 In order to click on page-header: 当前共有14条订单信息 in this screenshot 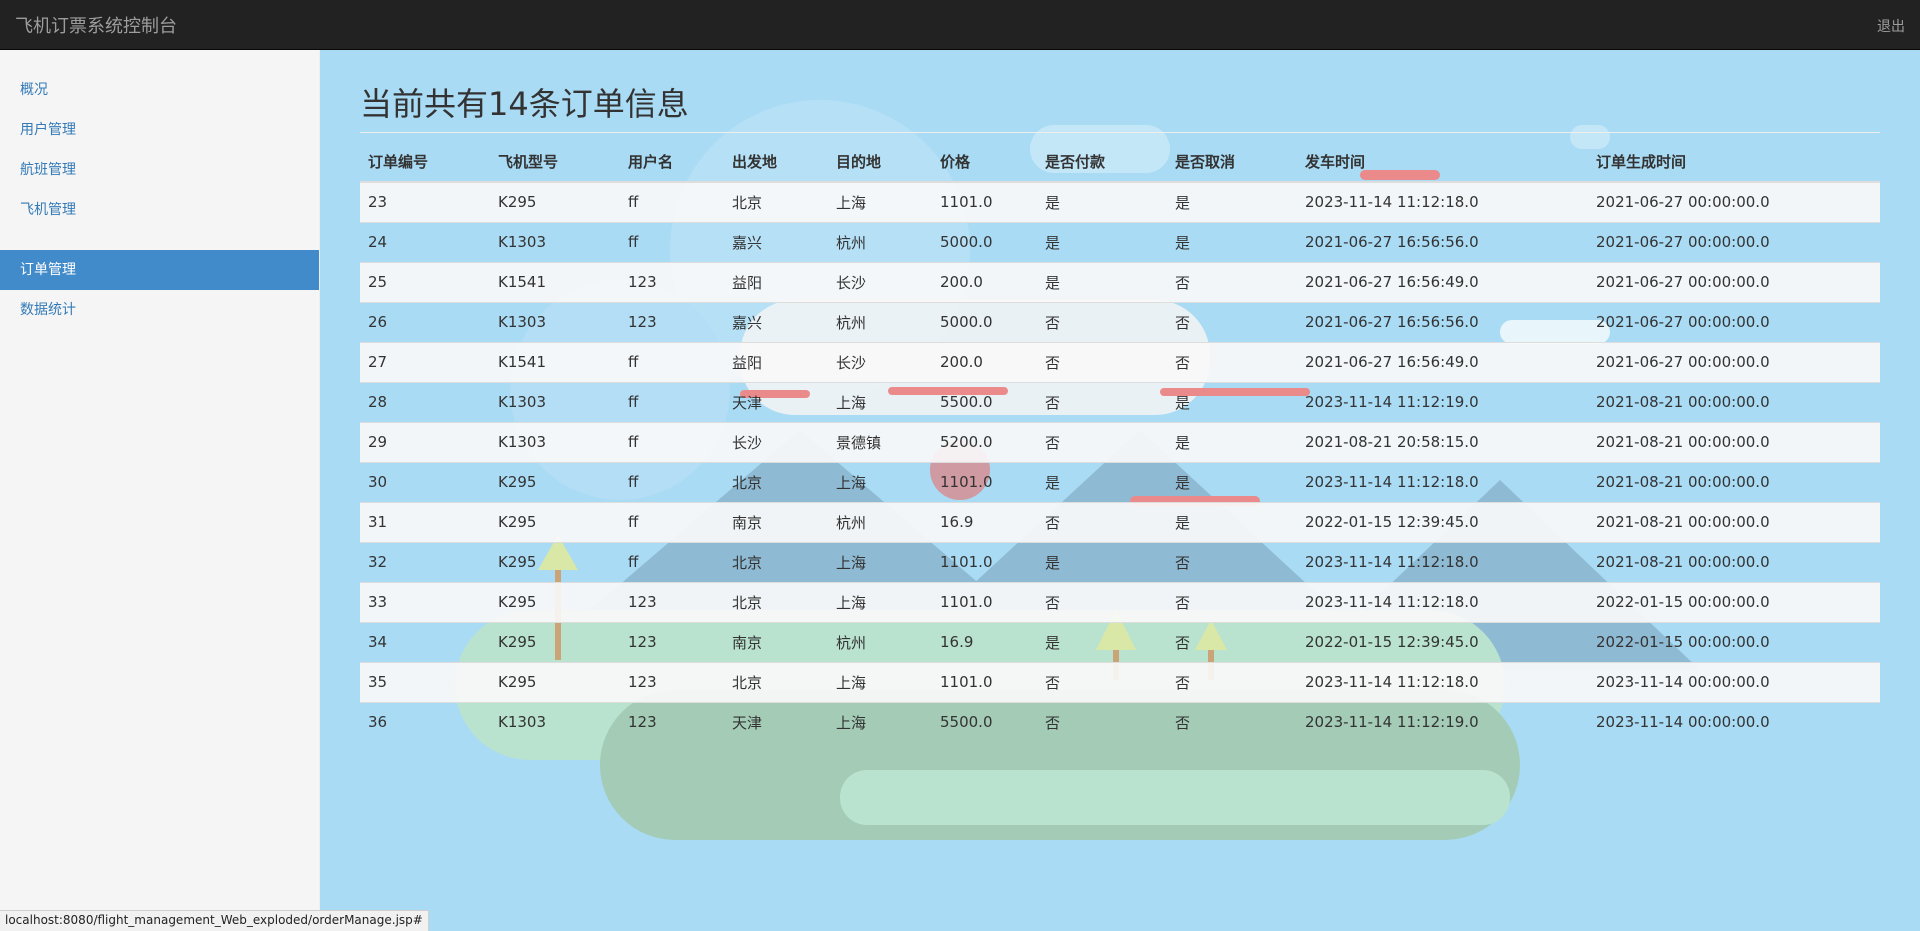, I will do `click(1120, 108)`.